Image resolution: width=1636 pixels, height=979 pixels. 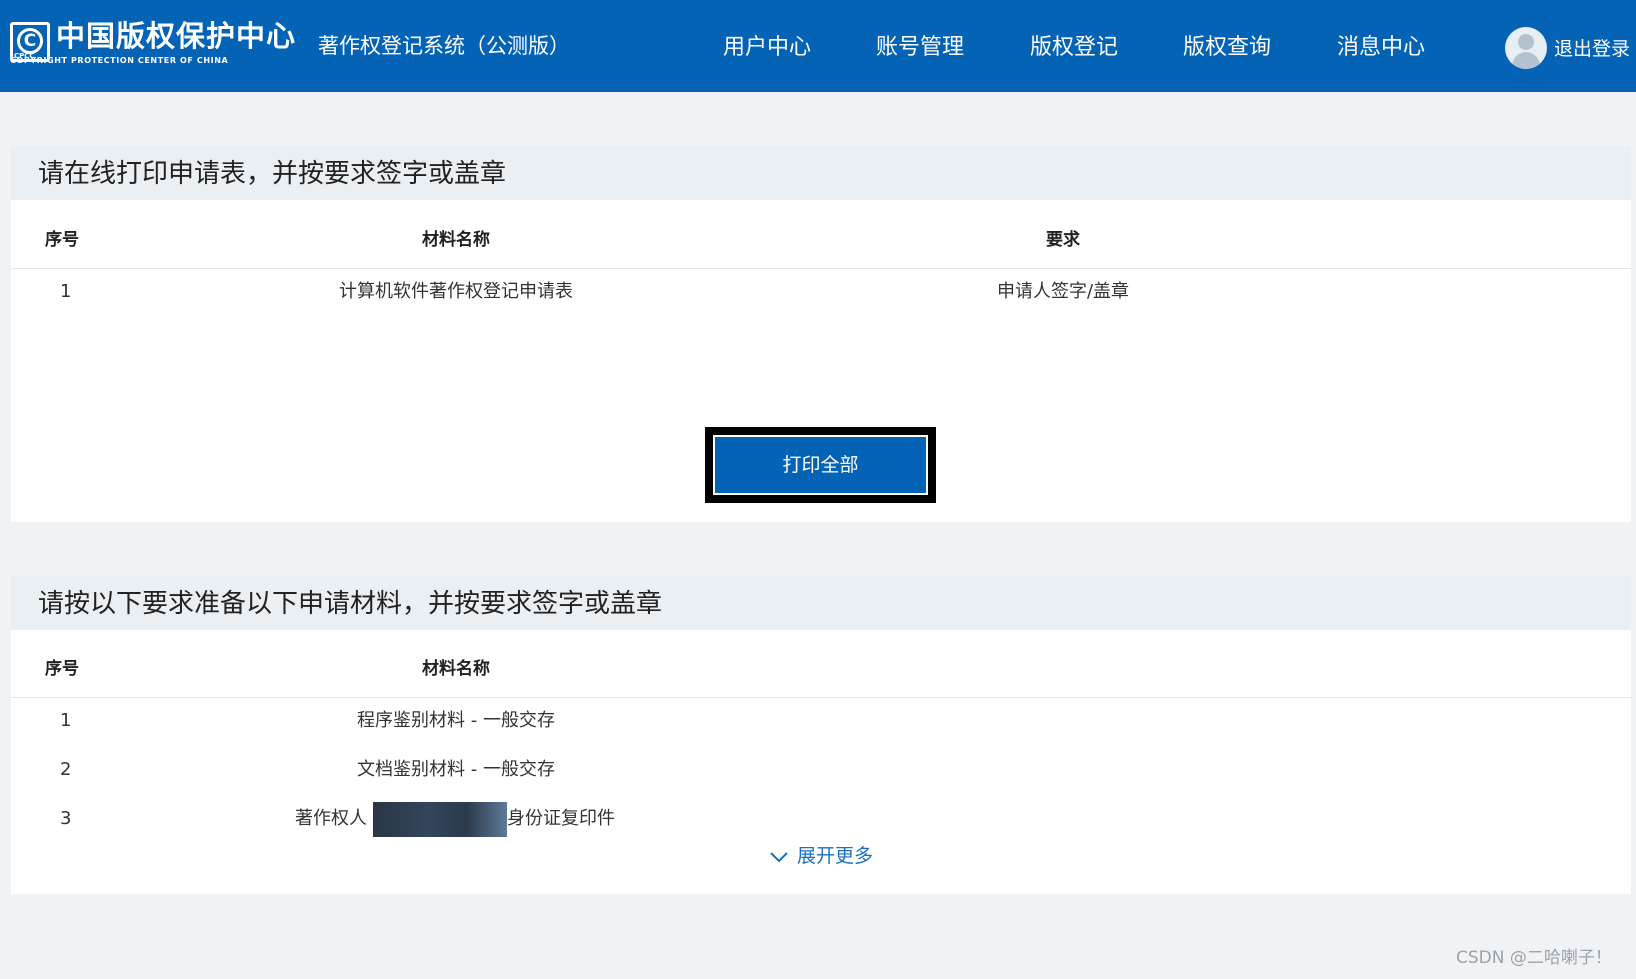 What do you see at coordinates (767, 48) in the screenshot?
I see `nav-user-center: 用户中心` at bounding box center [767, 48].